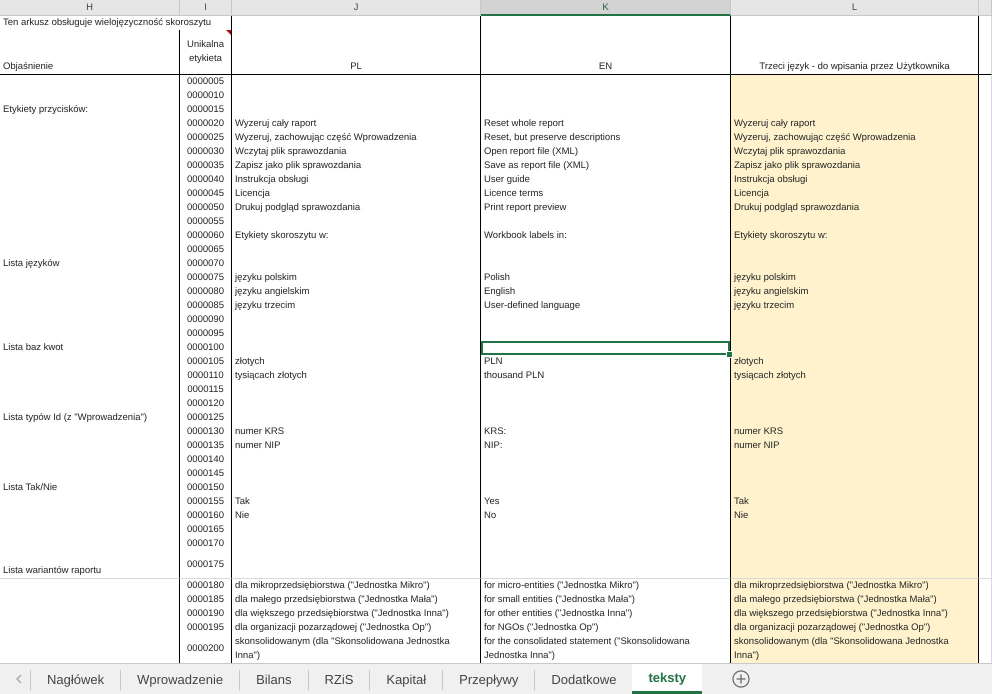 The width and height of the screenshot is (992, 694). Describe the element at coordinates (206, 418) in the screenshot. I see `table-cell: 0000125` at that location.